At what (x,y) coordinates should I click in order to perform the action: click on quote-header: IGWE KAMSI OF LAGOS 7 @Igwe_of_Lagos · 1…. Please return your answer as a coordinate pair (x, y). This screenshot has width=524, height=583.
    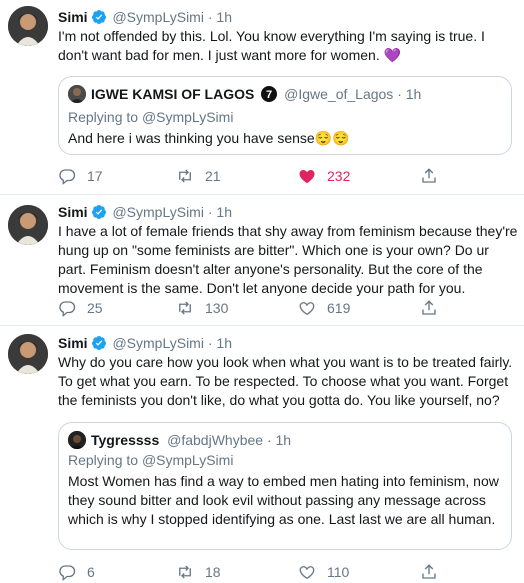
    Looking at the image, I should click on (244, 94).